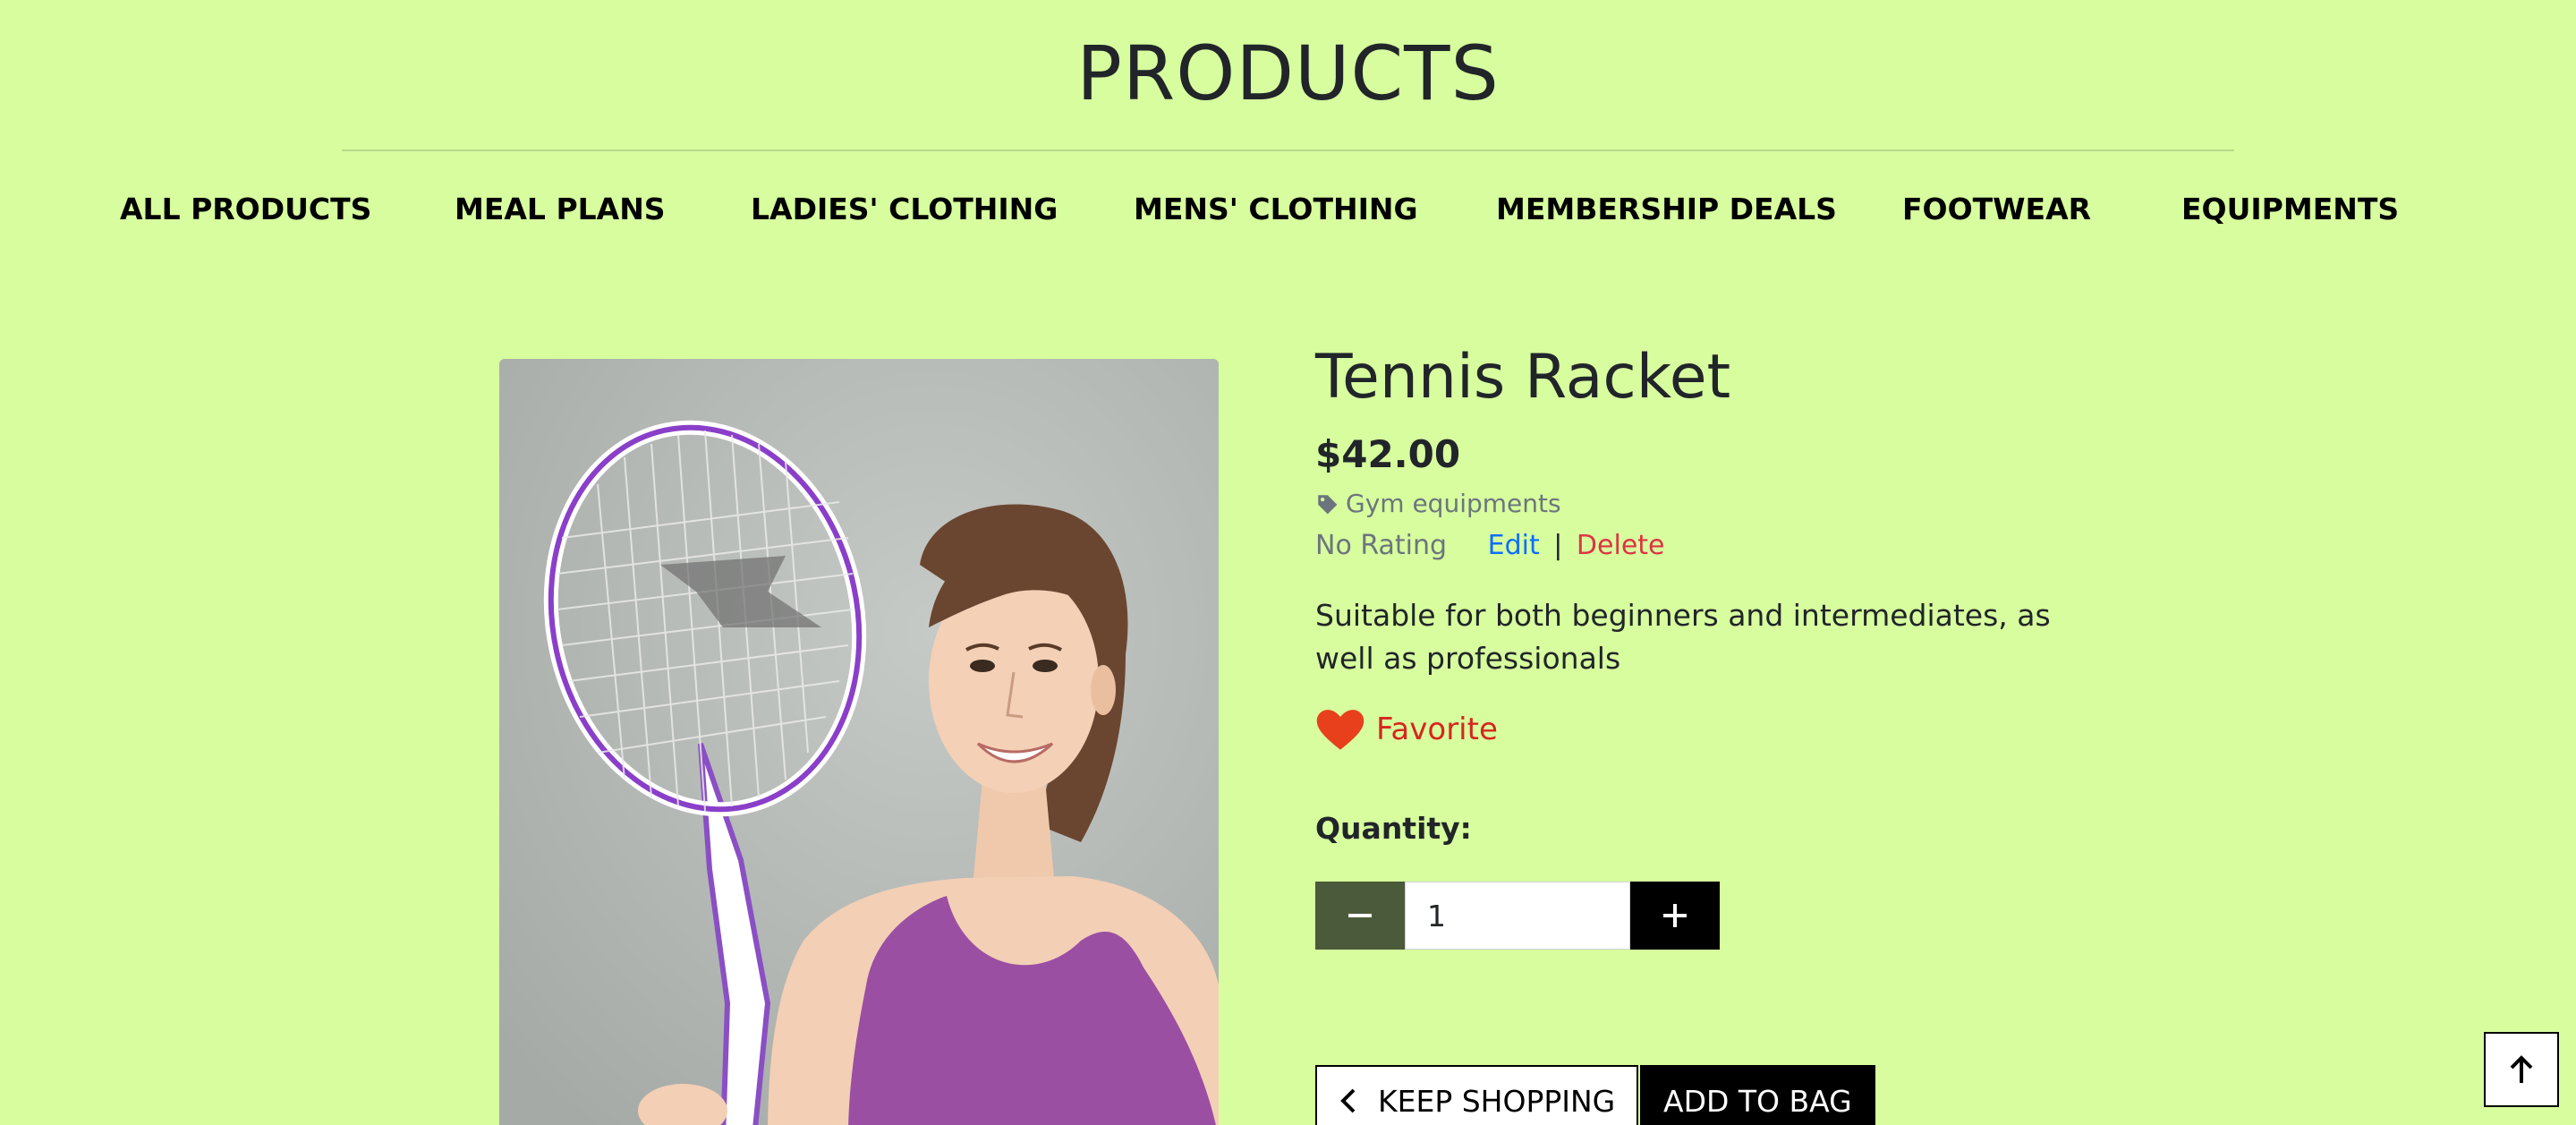 This screenshot has width=2576, height=1125. Describe the element at coordinates (1288, 150) in the screenshot. I see `title-divider` at that location.